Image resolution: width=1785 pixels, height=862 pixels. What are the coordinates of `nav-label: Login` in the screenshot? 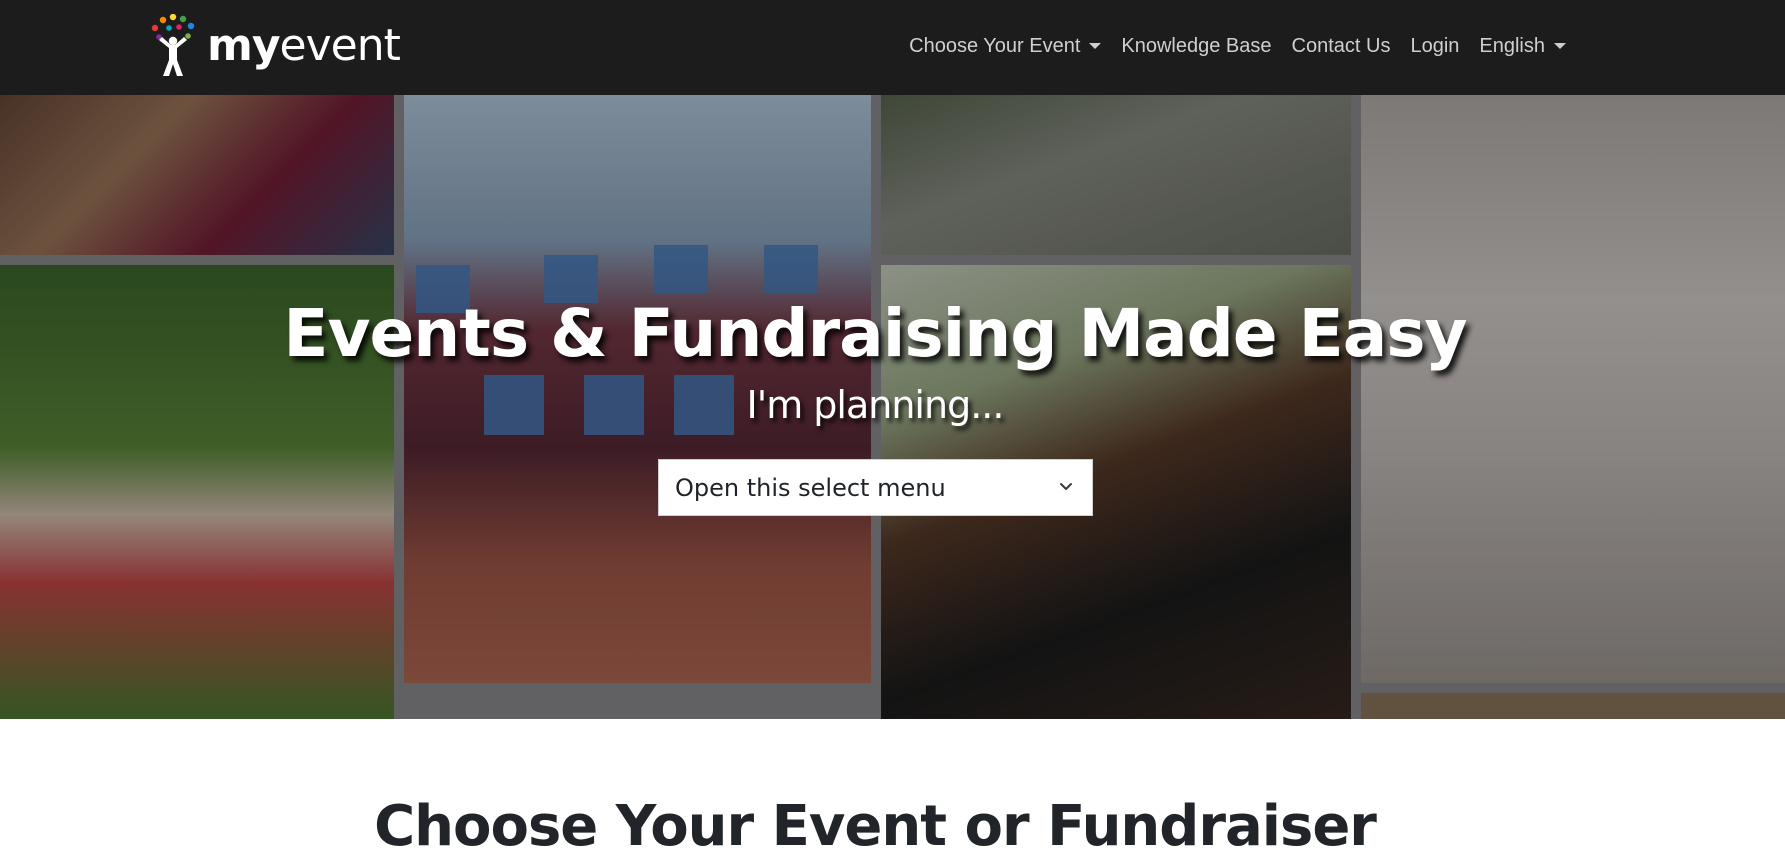 It's located at (1435, 46).